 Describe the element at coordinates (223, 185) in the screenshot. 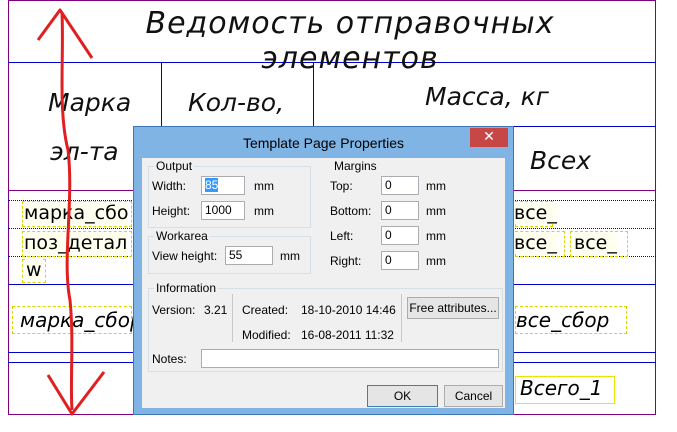

I see `width-field: 85` at that location.